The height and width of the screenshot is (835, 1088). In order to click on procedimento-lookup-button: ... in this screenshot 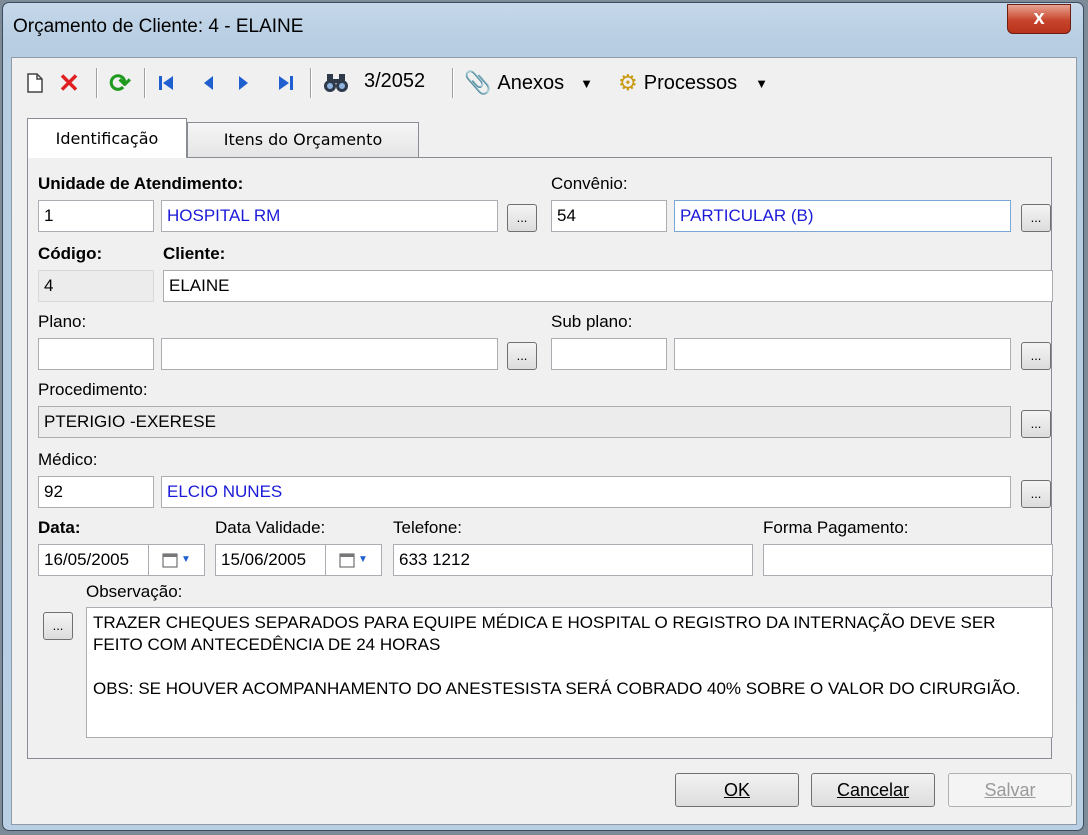, I will do `click(1036, 424)`.